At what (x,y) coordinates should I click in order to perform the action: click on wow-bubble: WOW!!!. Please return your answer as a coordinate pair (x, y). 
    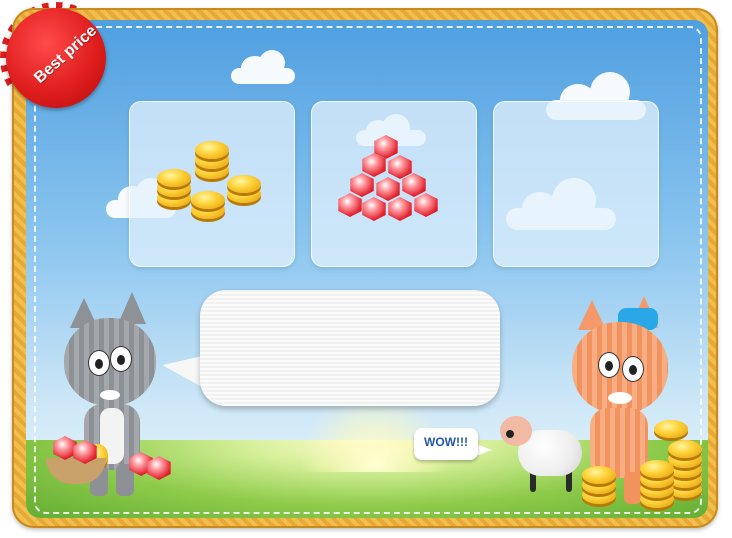
    Looking at the image, I should click on (446, 444).